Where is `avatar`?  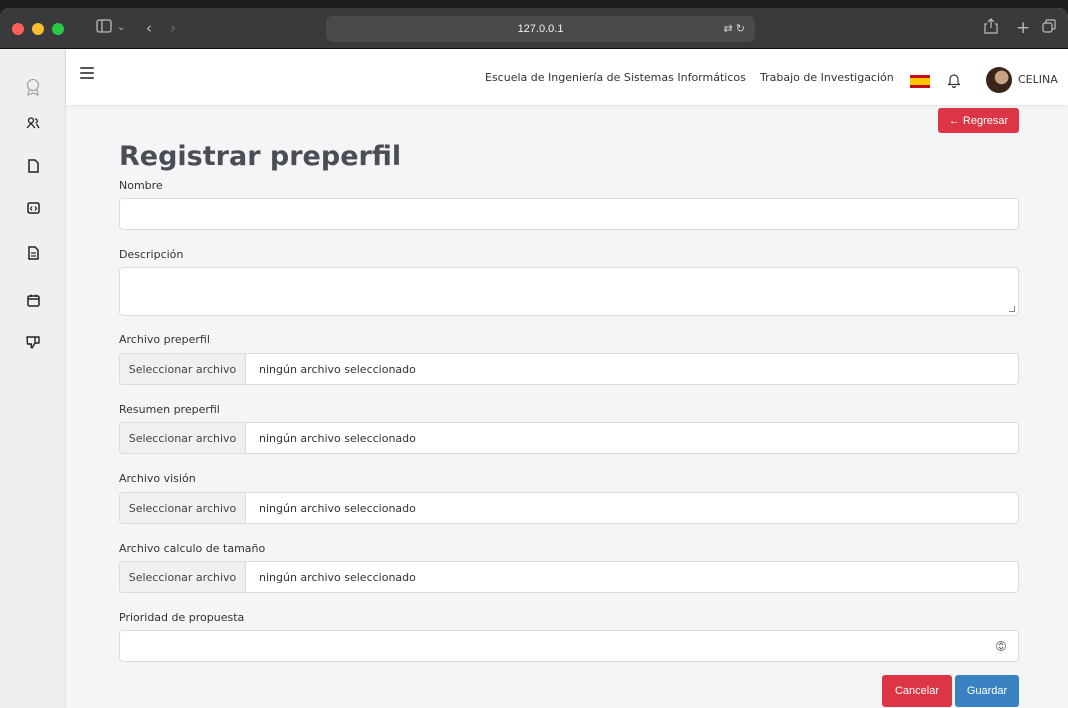 avatar is located at coordinates (999, 80).